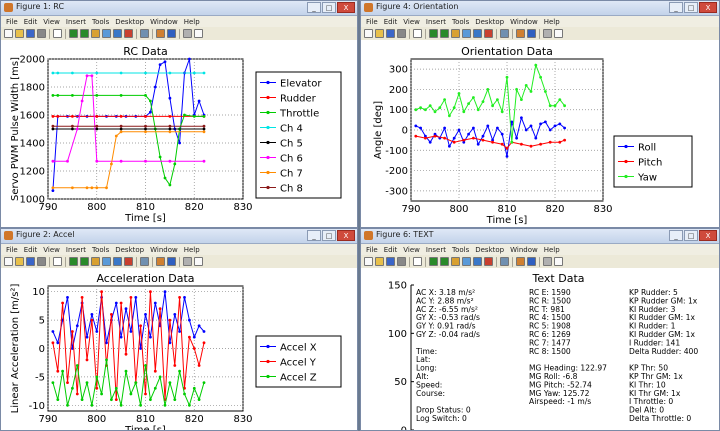 This screenshot has width=720, height=431. I want to click on text-title-bar: Figure 6: TEXT _ □ X, so click(540, 236).